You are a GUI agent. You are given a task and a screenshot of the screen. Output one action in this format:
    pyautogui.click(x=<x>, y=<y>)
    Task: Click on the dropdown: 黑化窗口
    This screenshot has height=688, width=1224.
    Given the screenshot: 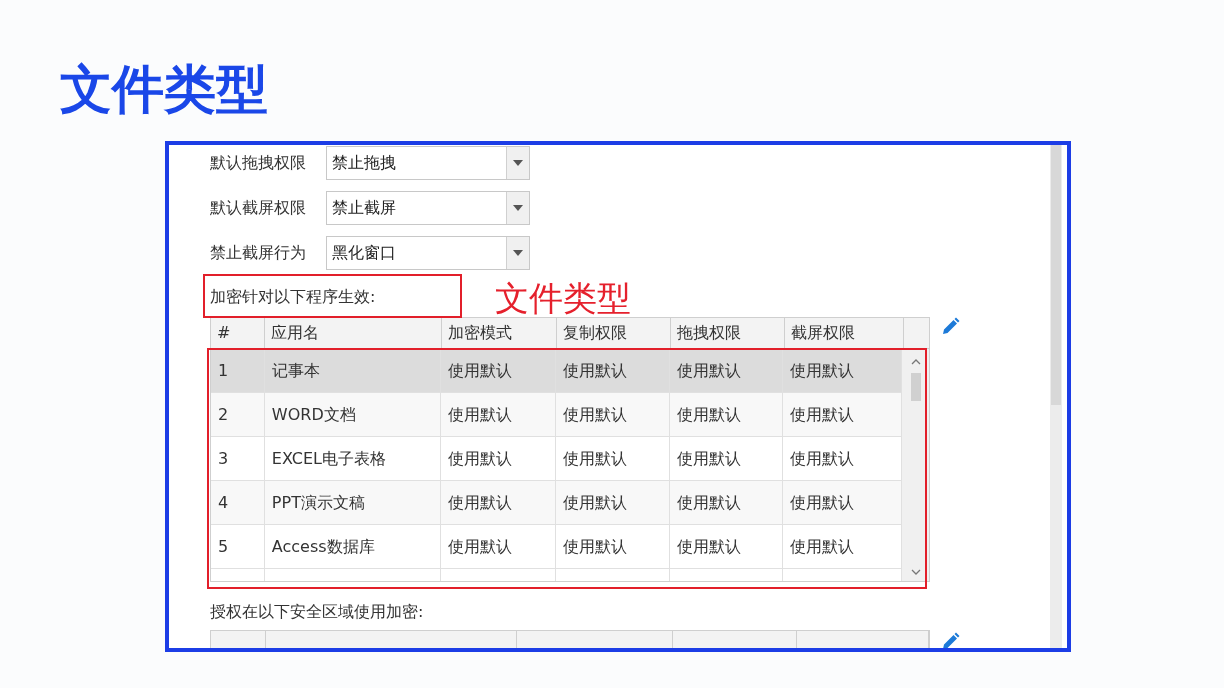 What is the action you would take?
    pyautogui.click(x=428, y=253)
    